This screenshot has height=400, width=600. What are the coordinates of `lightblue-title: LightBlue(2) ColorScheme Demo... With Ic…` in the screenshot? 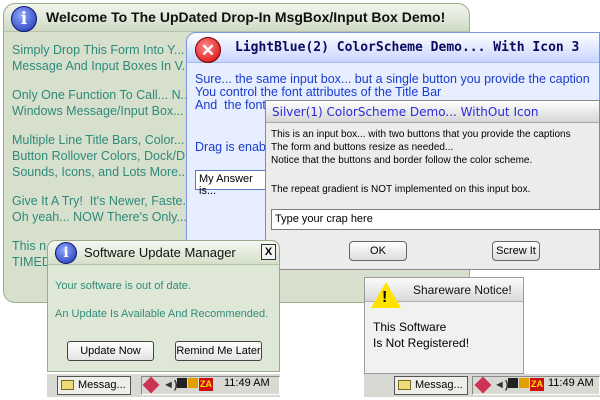 It's located at (407, 47).